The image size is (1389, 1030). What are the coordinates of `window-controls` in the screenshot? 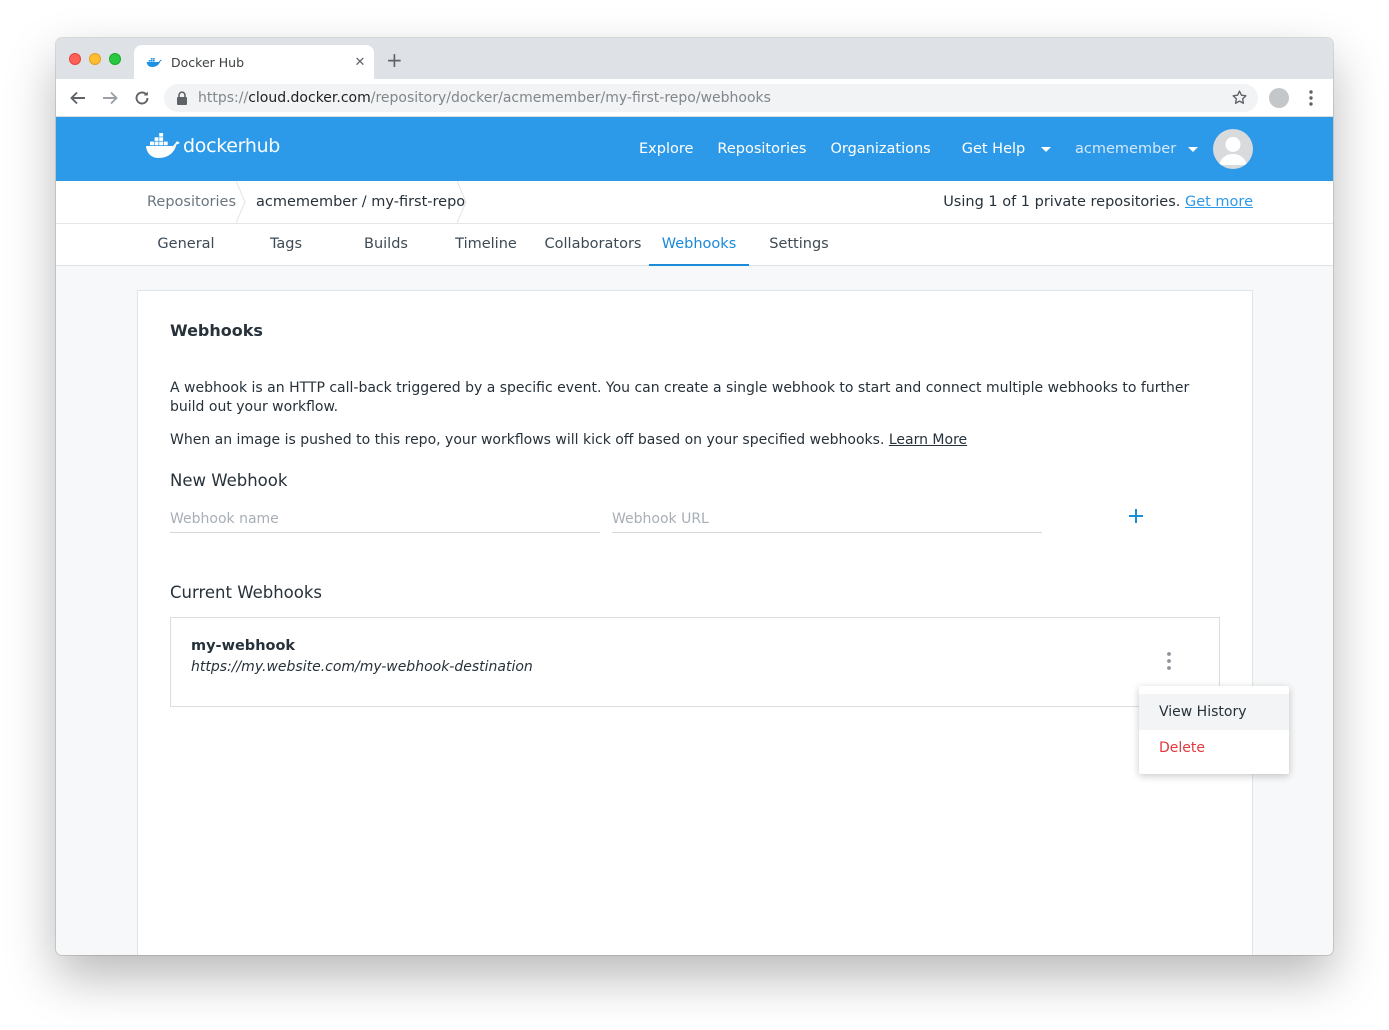 It's located at (95, 59).